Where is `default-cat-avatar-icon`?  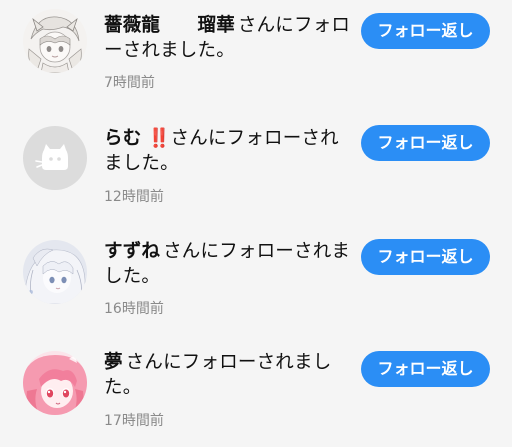 default-cat-avatar-icon is located at coordinates (55, 158).